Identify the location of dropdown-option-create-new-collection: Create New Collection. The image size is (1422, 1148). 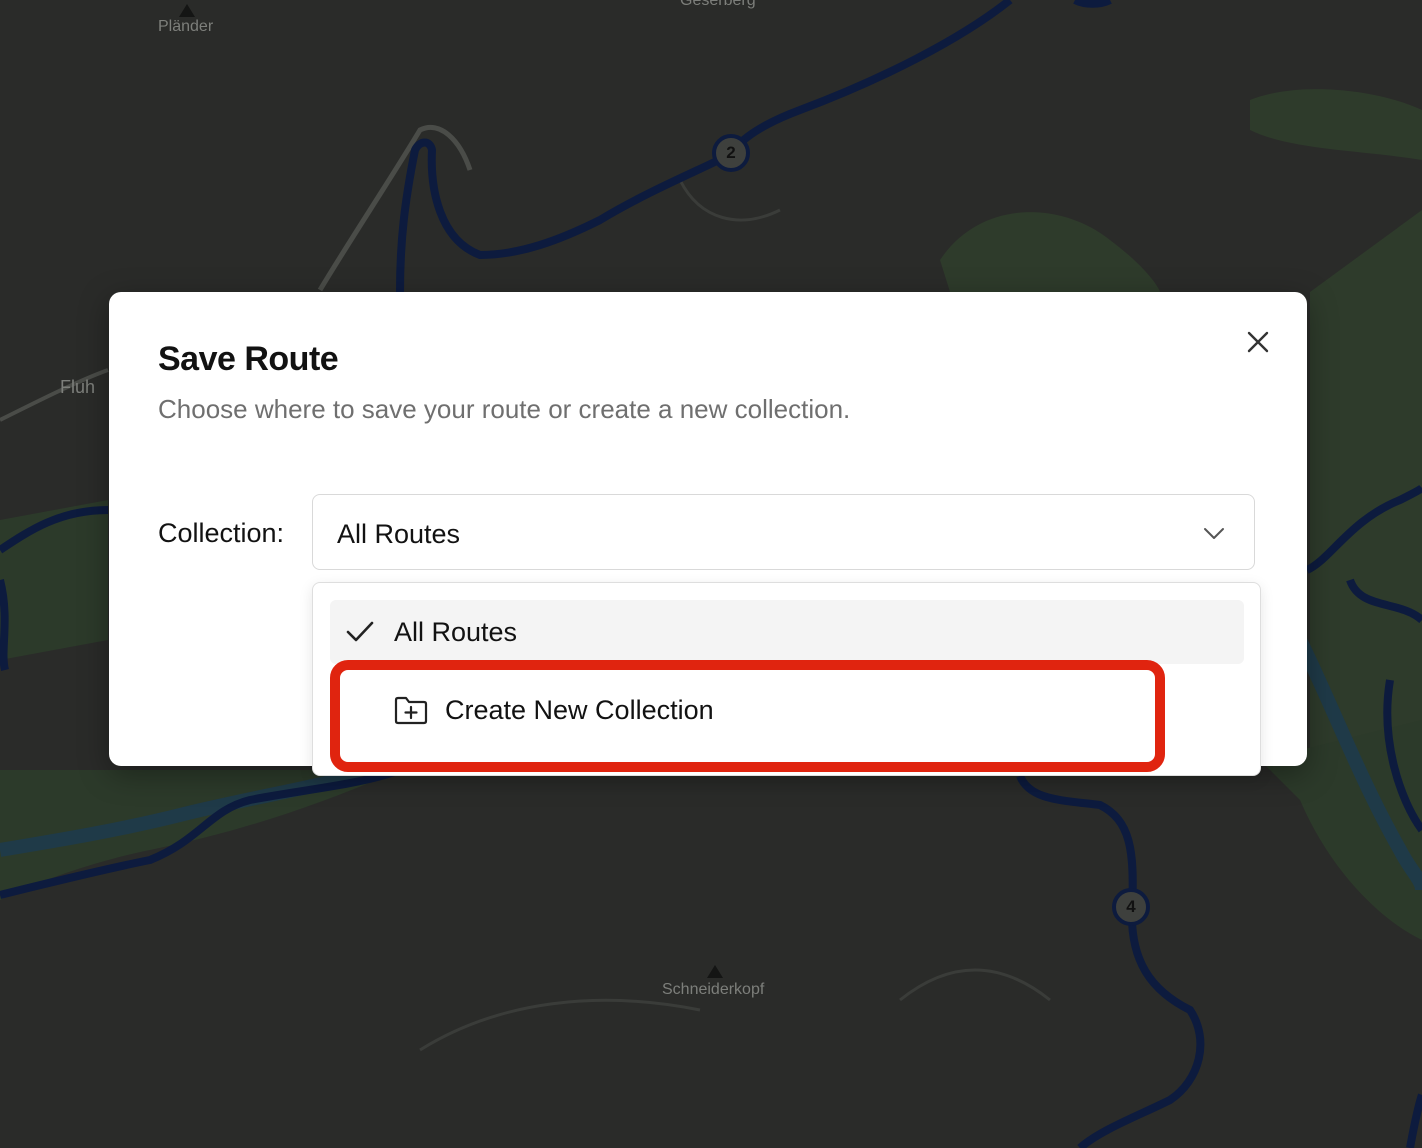
(787, 713).